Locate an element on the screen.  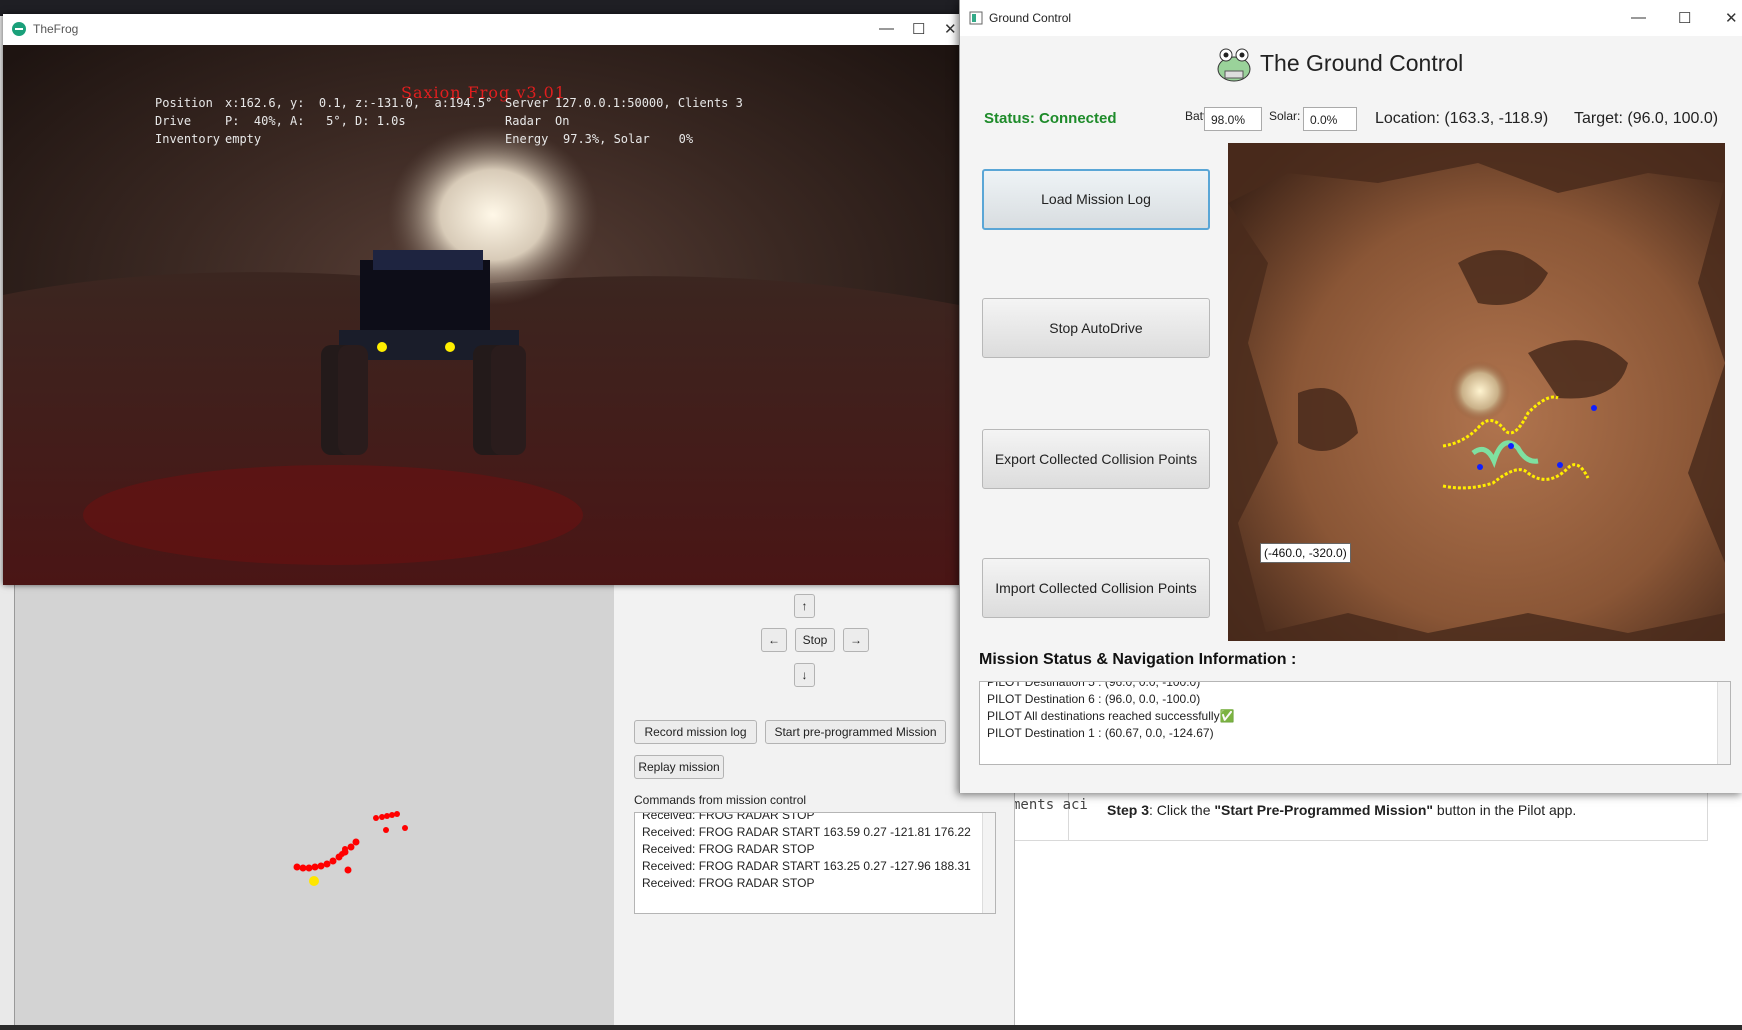
forward-button: ↑ is located at coordinates (804, 606).